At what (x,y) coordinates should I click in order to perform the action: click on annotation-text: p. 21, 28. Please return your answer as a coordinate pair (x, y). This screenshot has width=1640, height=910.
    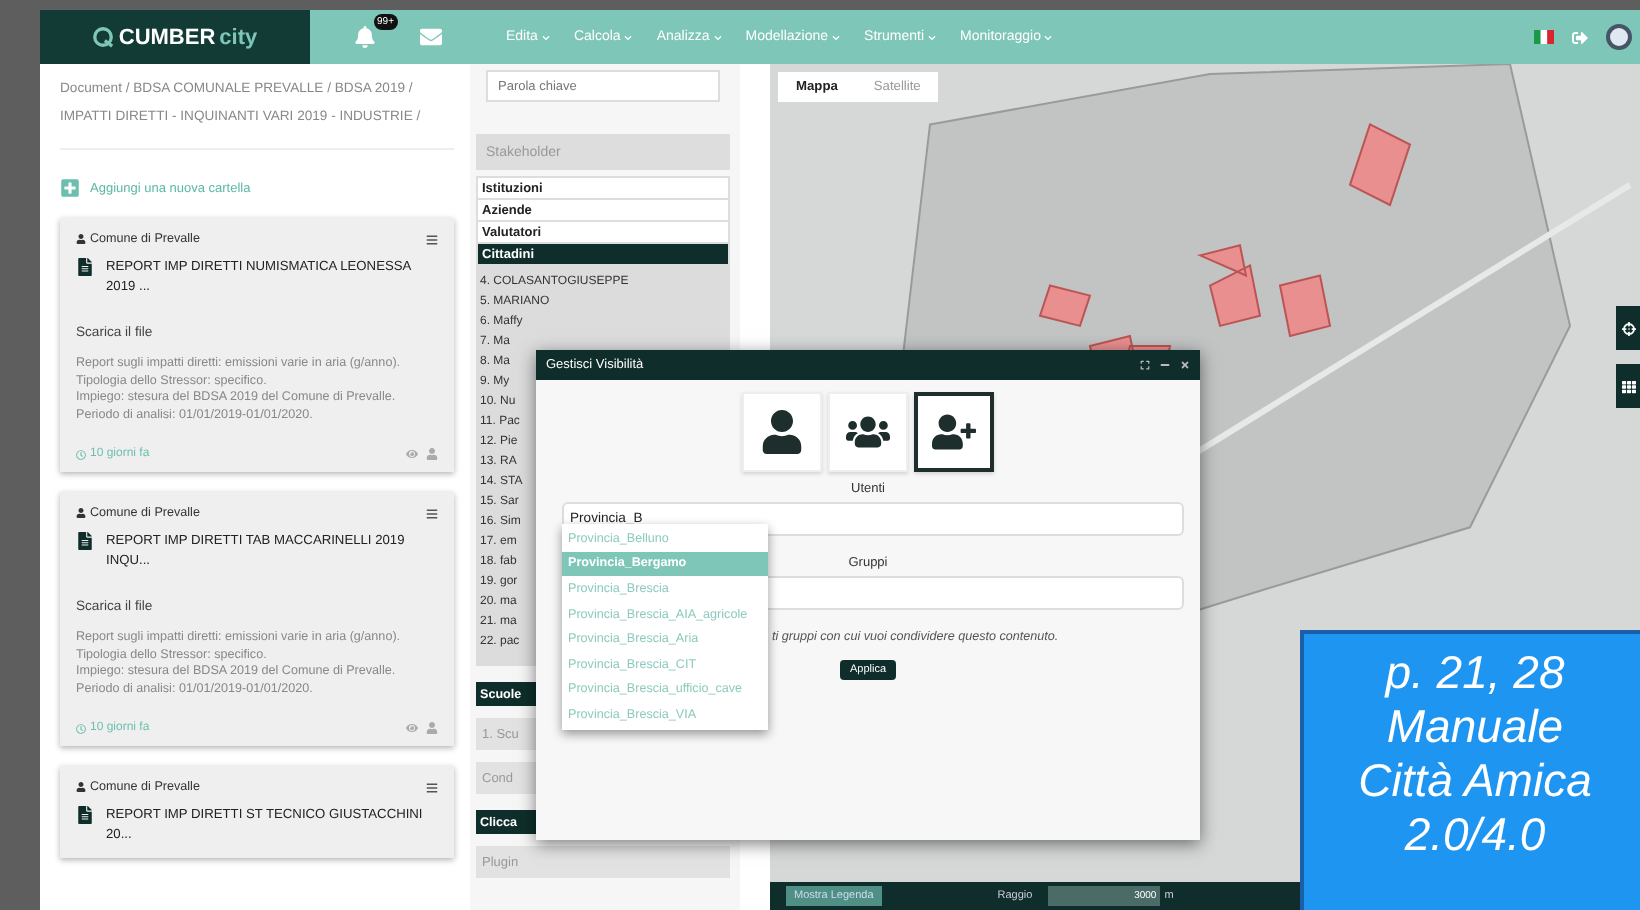
    Looking at the image, I should click on (1475, 673).